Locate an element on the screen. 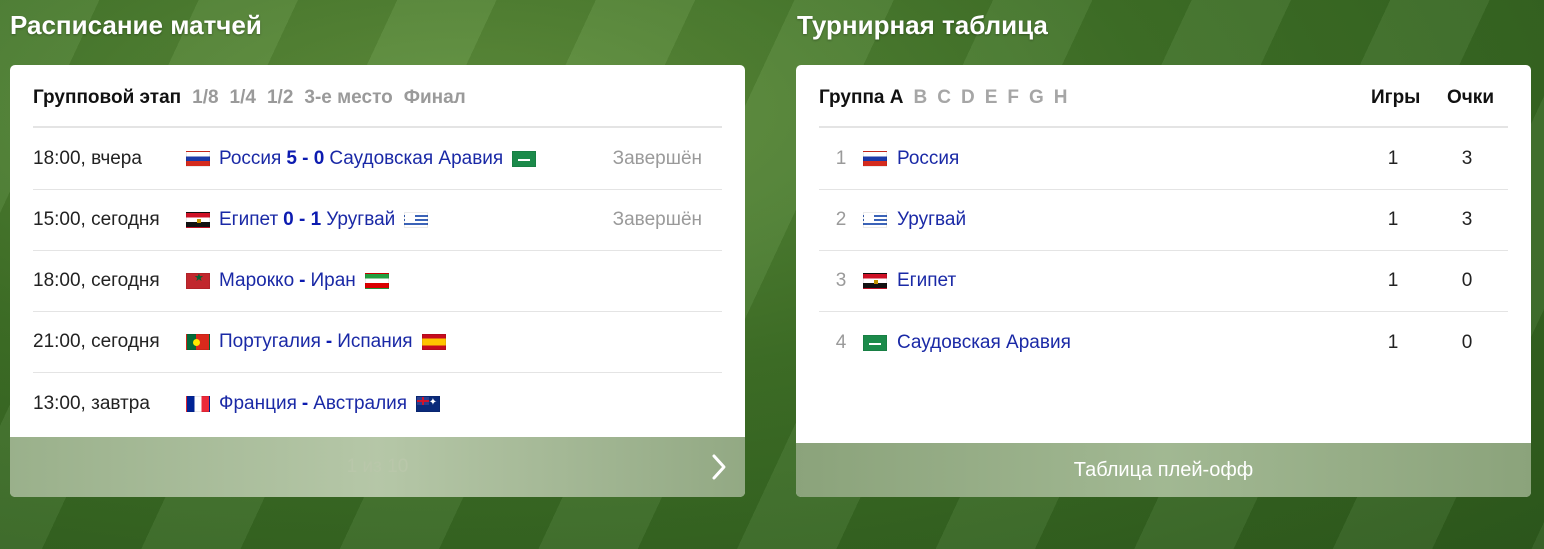 This screenshot has width=1544, height=549. team-position: 4 is located at coordinates (841, 342).